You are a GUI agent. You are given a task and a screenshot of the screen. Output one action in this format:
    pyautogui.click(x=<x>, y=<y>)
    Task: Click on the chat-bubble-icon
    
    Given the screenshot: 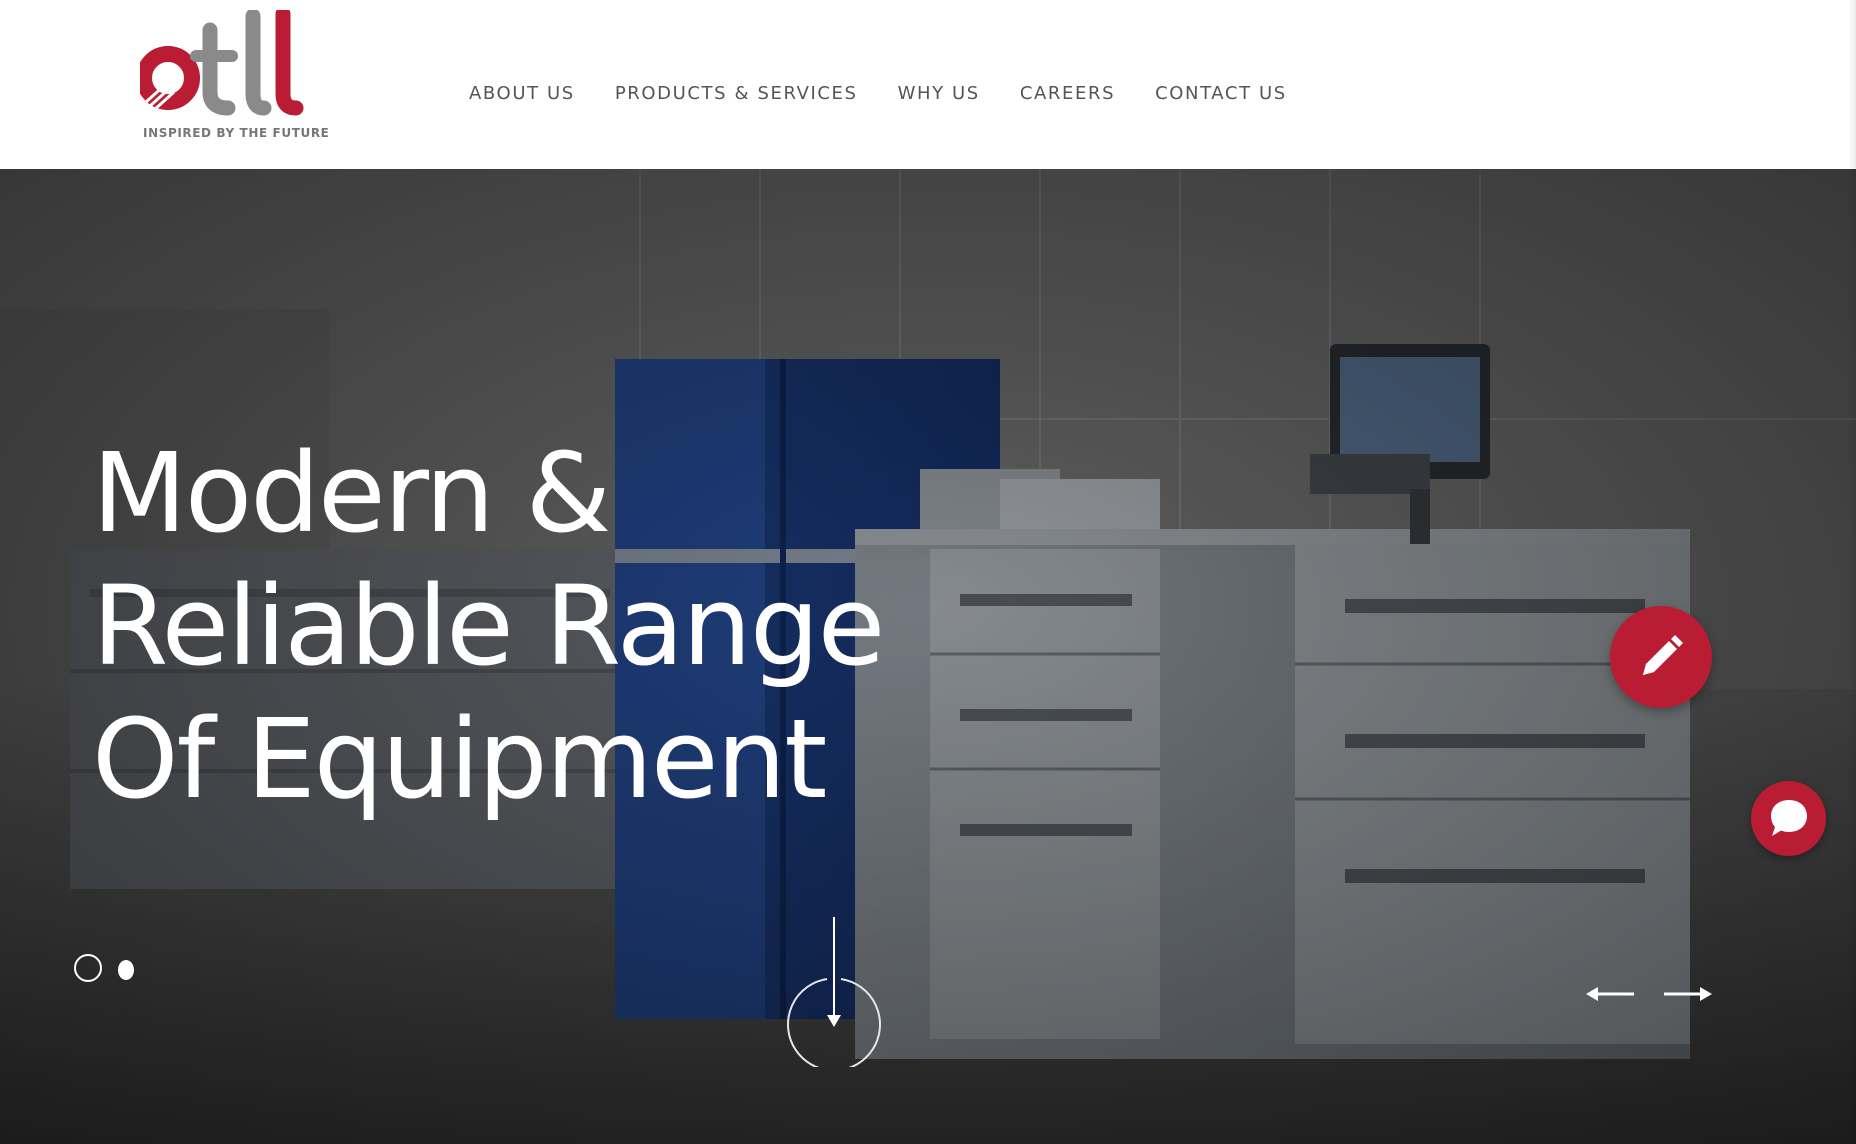 What is the action you would take?
    pyautogui.click(x=1789, y=818)
    